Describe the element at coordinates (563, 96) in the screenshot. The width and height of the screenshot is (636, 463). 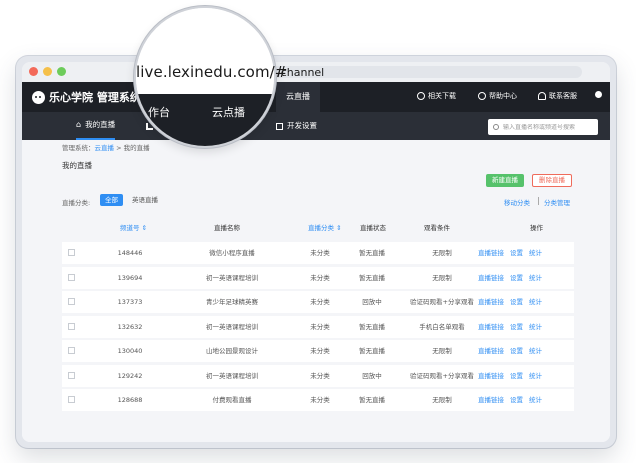
I see `topnav-support-label: 联系客服` at that location.